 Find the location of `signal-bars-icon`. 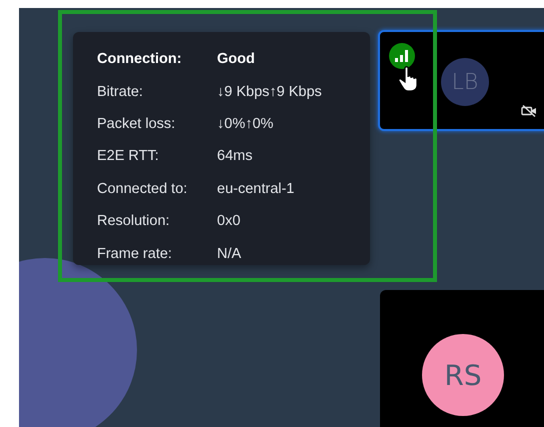

signal-bars-icon is located at coordinates (402, 56).